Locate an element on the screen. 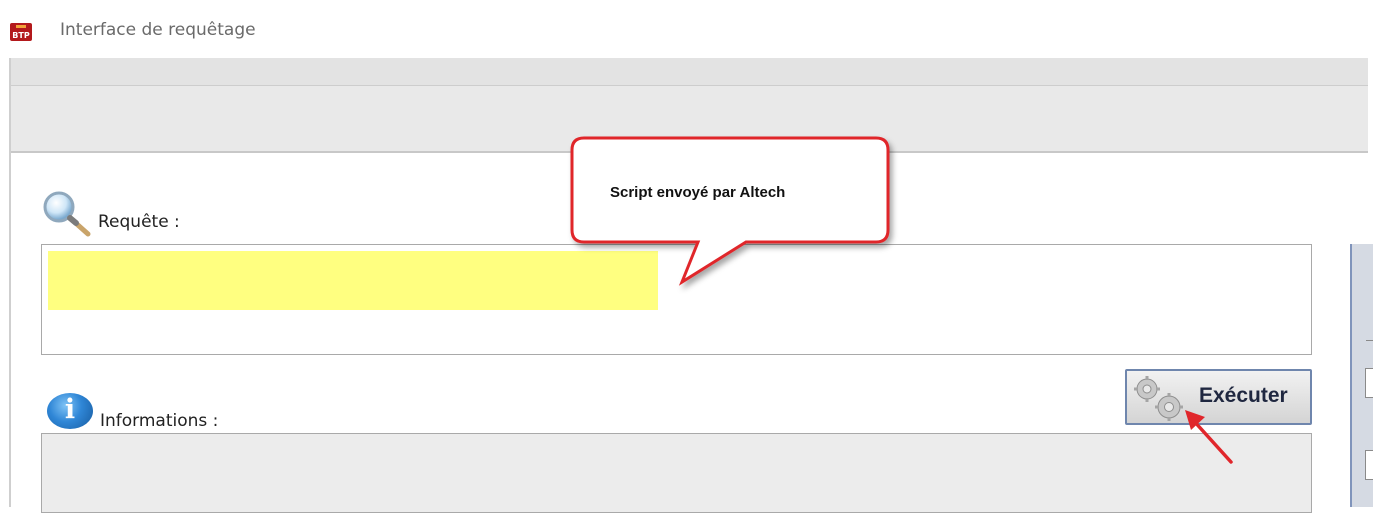 The image size is (1373, 513). panel-tick is located at coordinates (1369, 340).